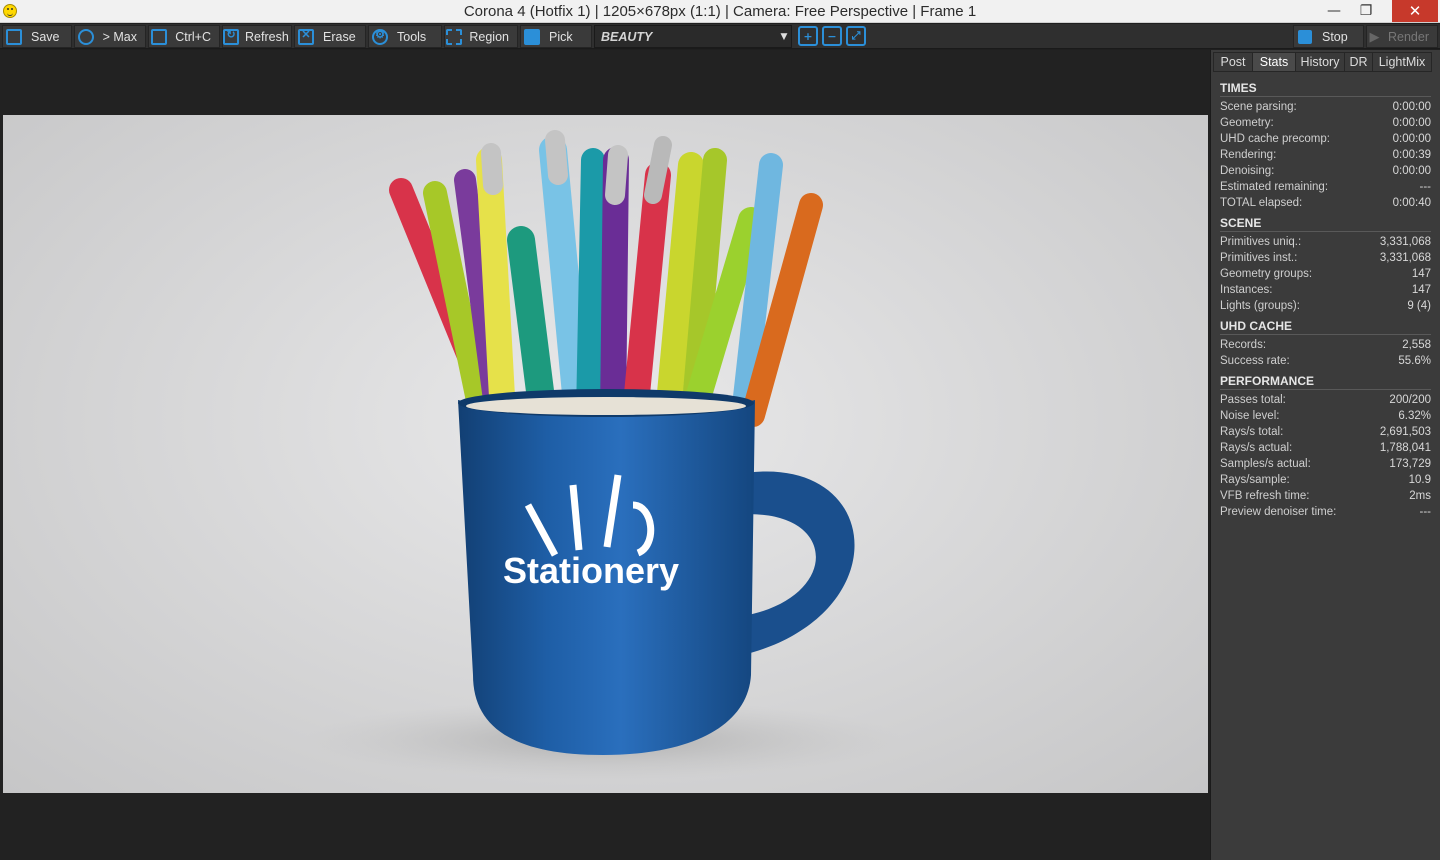  What do you see at coordinates (1402, 62) in the screenshot?
I see `tab-lightmix: LightMix` at bounding box center [1402, 62].